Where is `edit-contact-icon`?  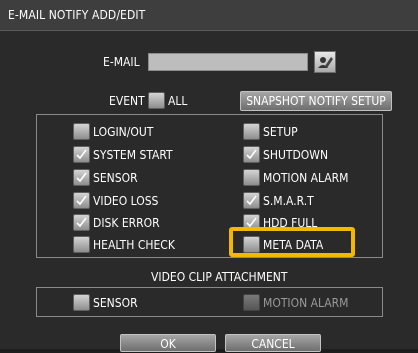
edit-contact-icon is located at coordinates (325, 62).